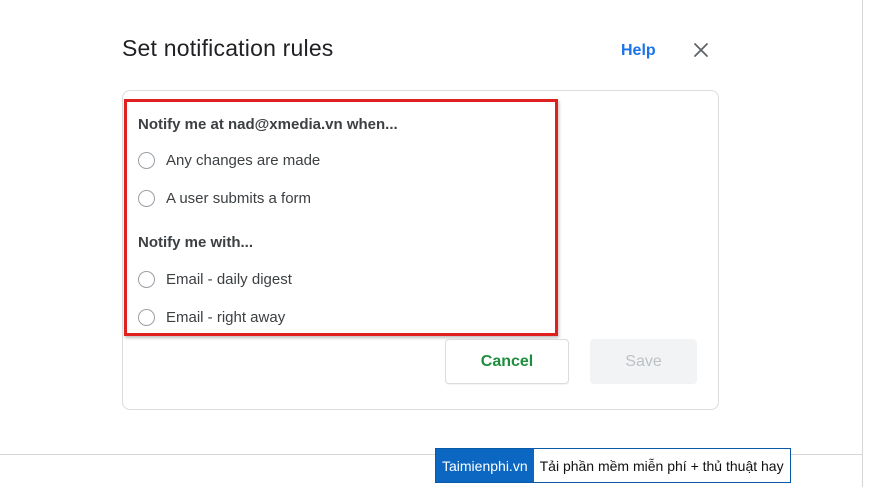 This screenshot has height=487, width=870. Describe the element at coordinates (146, 160) in the screenshot. I see `radio-any-changes` at that location.